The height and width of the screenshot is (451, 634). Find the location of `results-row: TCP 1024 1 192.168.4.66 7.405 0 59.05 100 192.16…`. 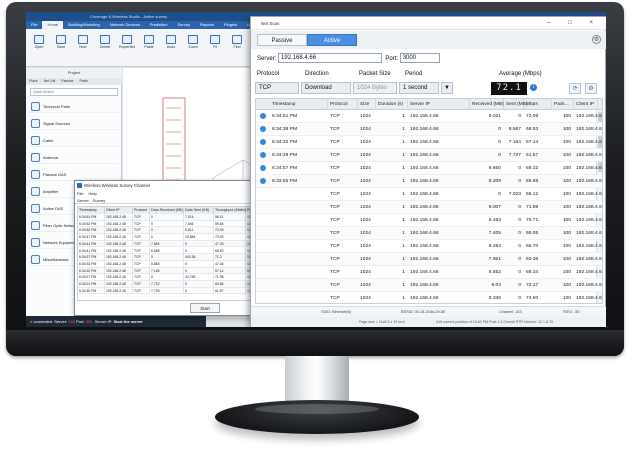

results-row: TCP 1024 1 192.168.4.66 7.405 0 59.05 100 192.16… is located at coordinates (429, 233).